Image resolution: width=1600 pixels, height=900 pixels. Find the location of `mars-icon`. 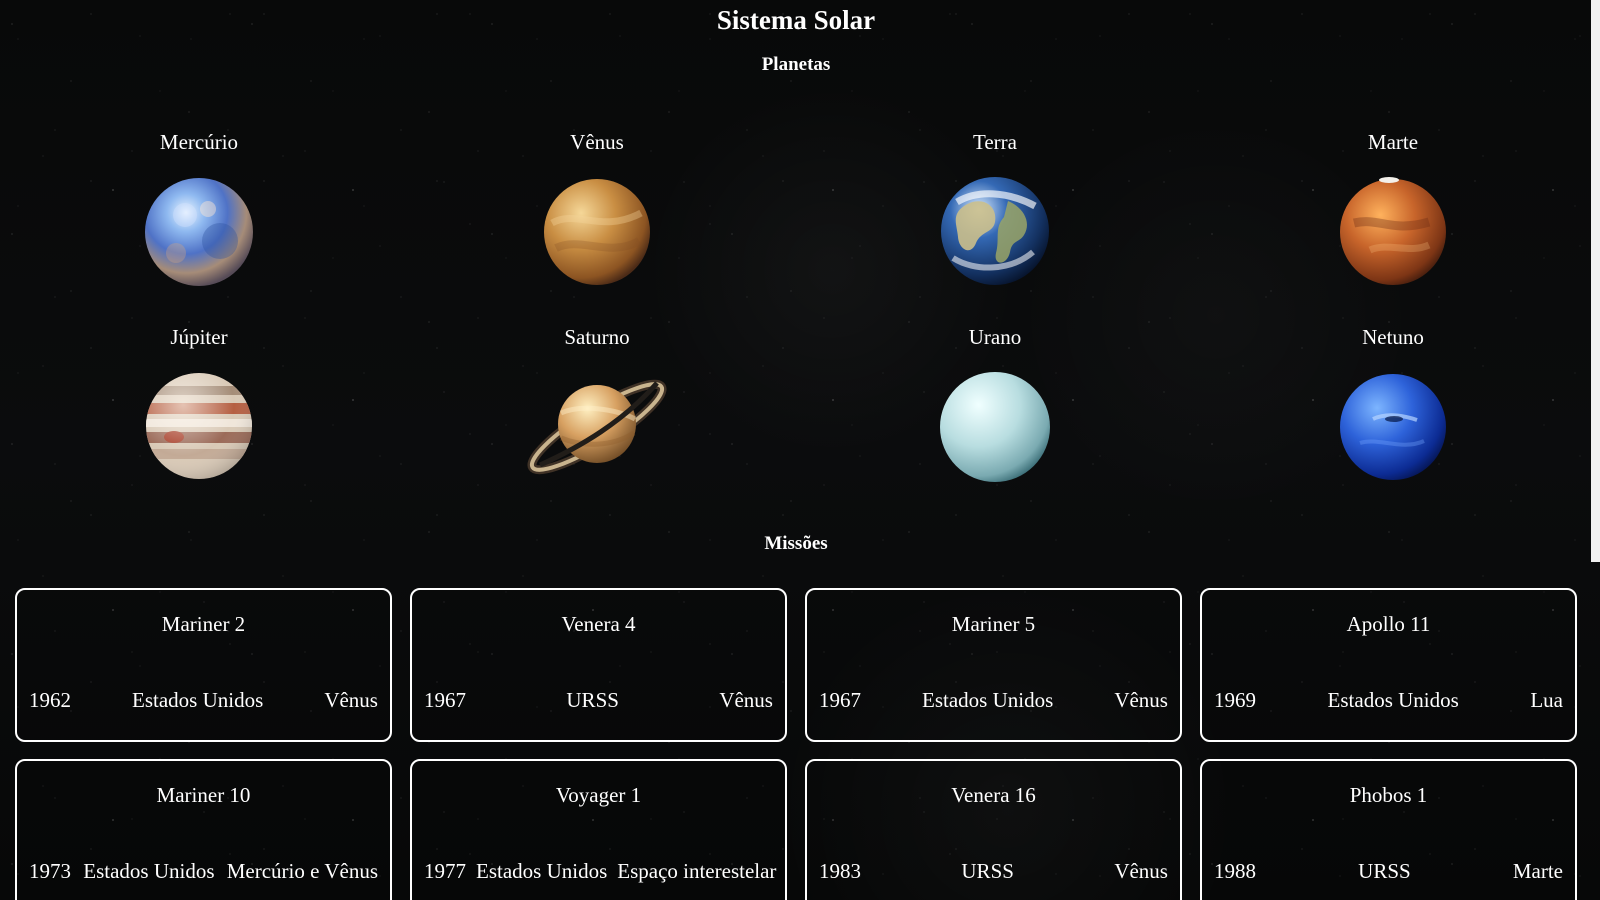

mars-icon is located at coordinates (1393, 230).